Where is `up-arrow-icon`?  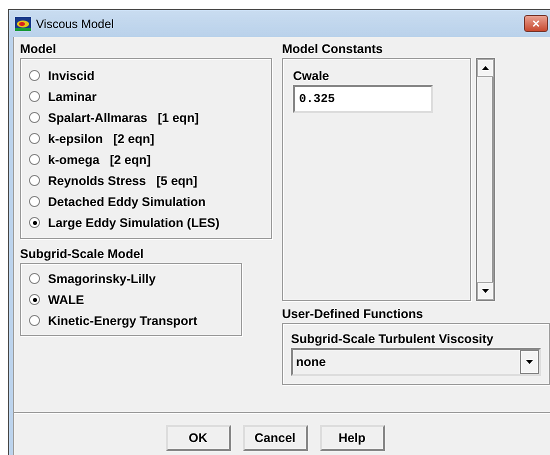
up-arrow-icon is located at coordinates (485, 68).